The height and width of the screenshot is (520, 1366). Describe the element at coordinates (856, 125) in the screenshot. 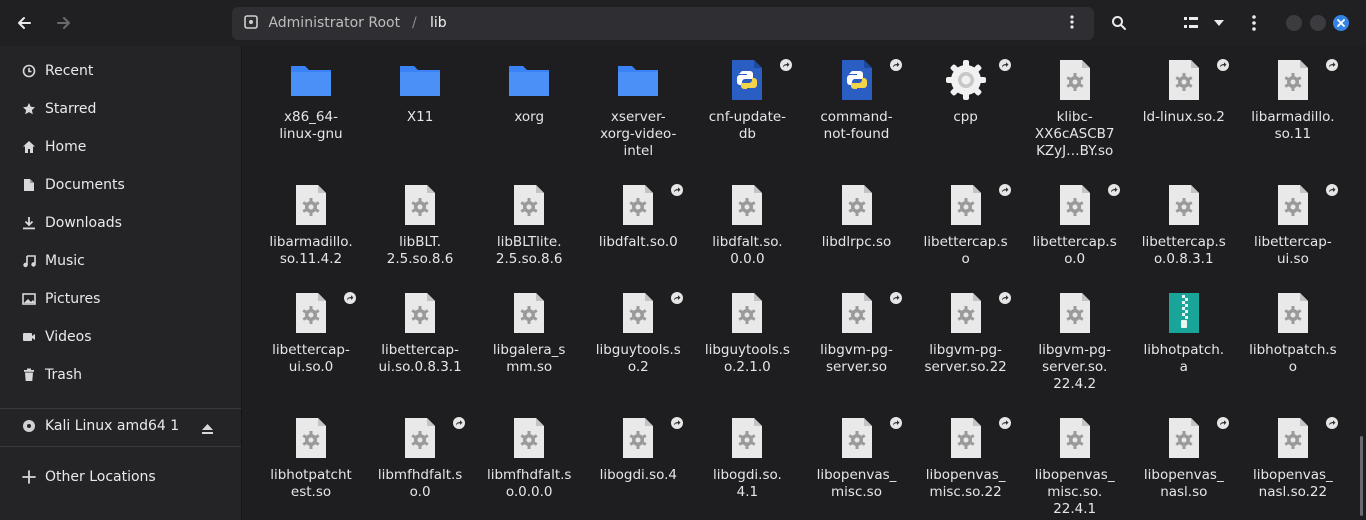

I see `file-name: command- not-found` at that location.